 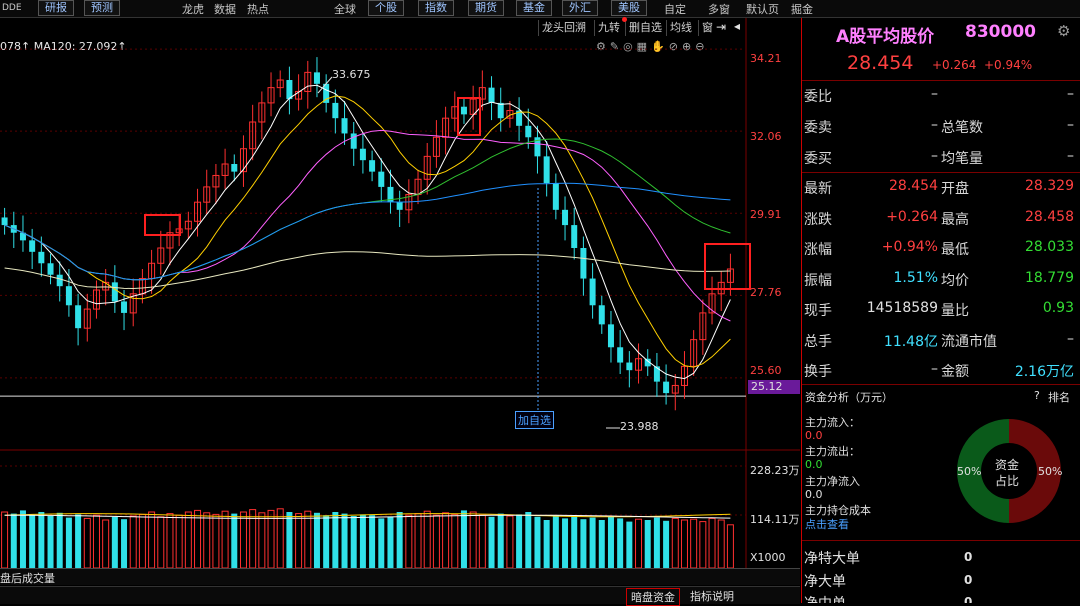 I want to click on high-annotation: 33.675, so click(x=351, y=74).